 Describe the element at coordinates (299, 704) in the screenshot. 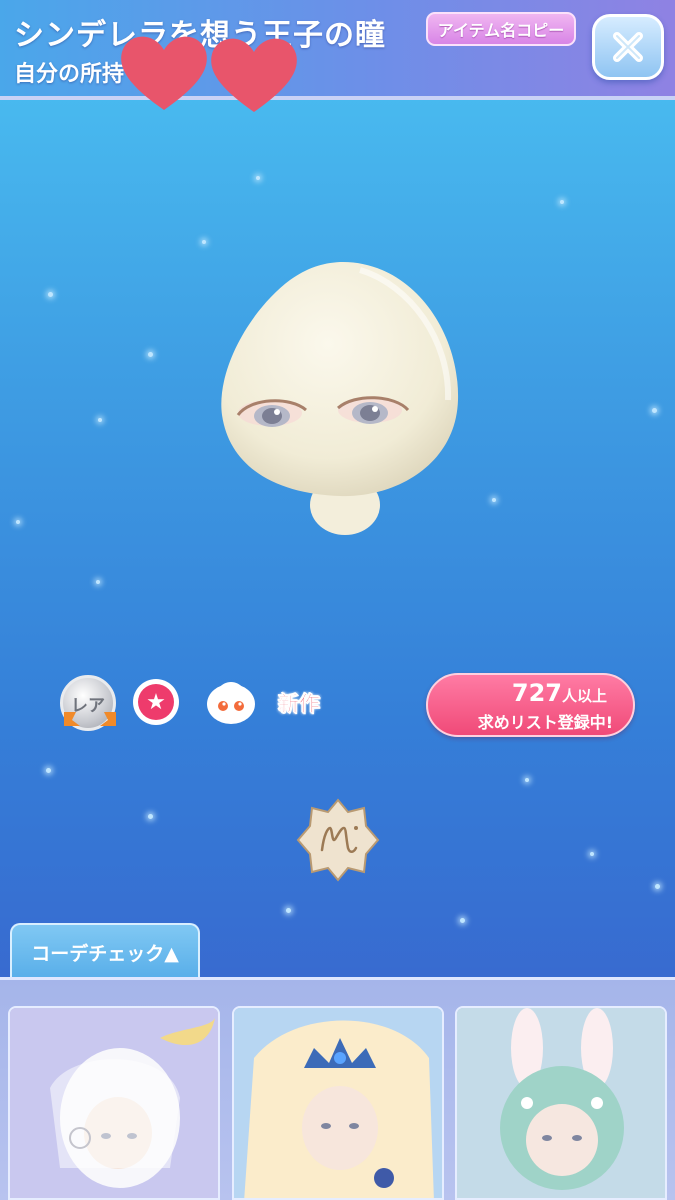

I see `new-item-badge: 新作` at that location.